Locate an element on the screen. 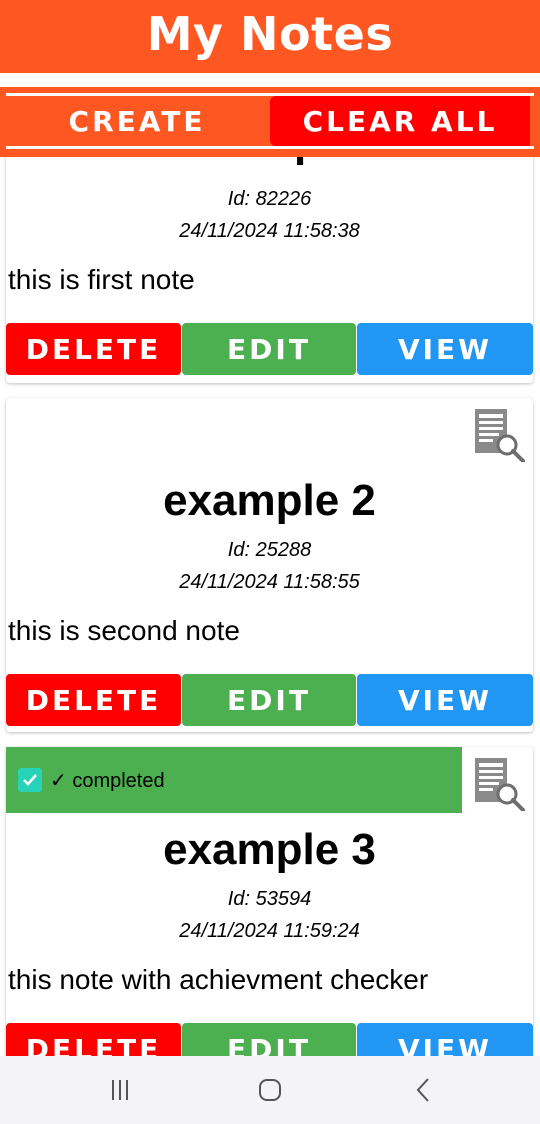  note-body: this is second note is located at coordinates (124, 630).